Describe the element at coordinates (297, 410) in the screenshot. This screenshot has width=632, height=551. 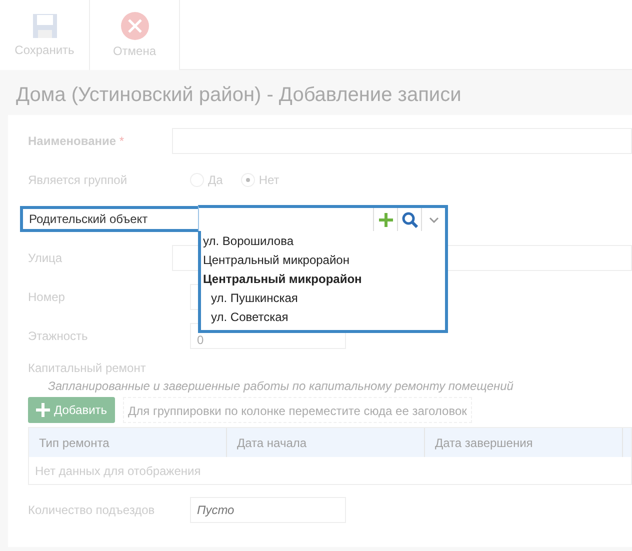
I see `group-panel: Для группировки по колонке переместите сюда ее заголовок` at that location.